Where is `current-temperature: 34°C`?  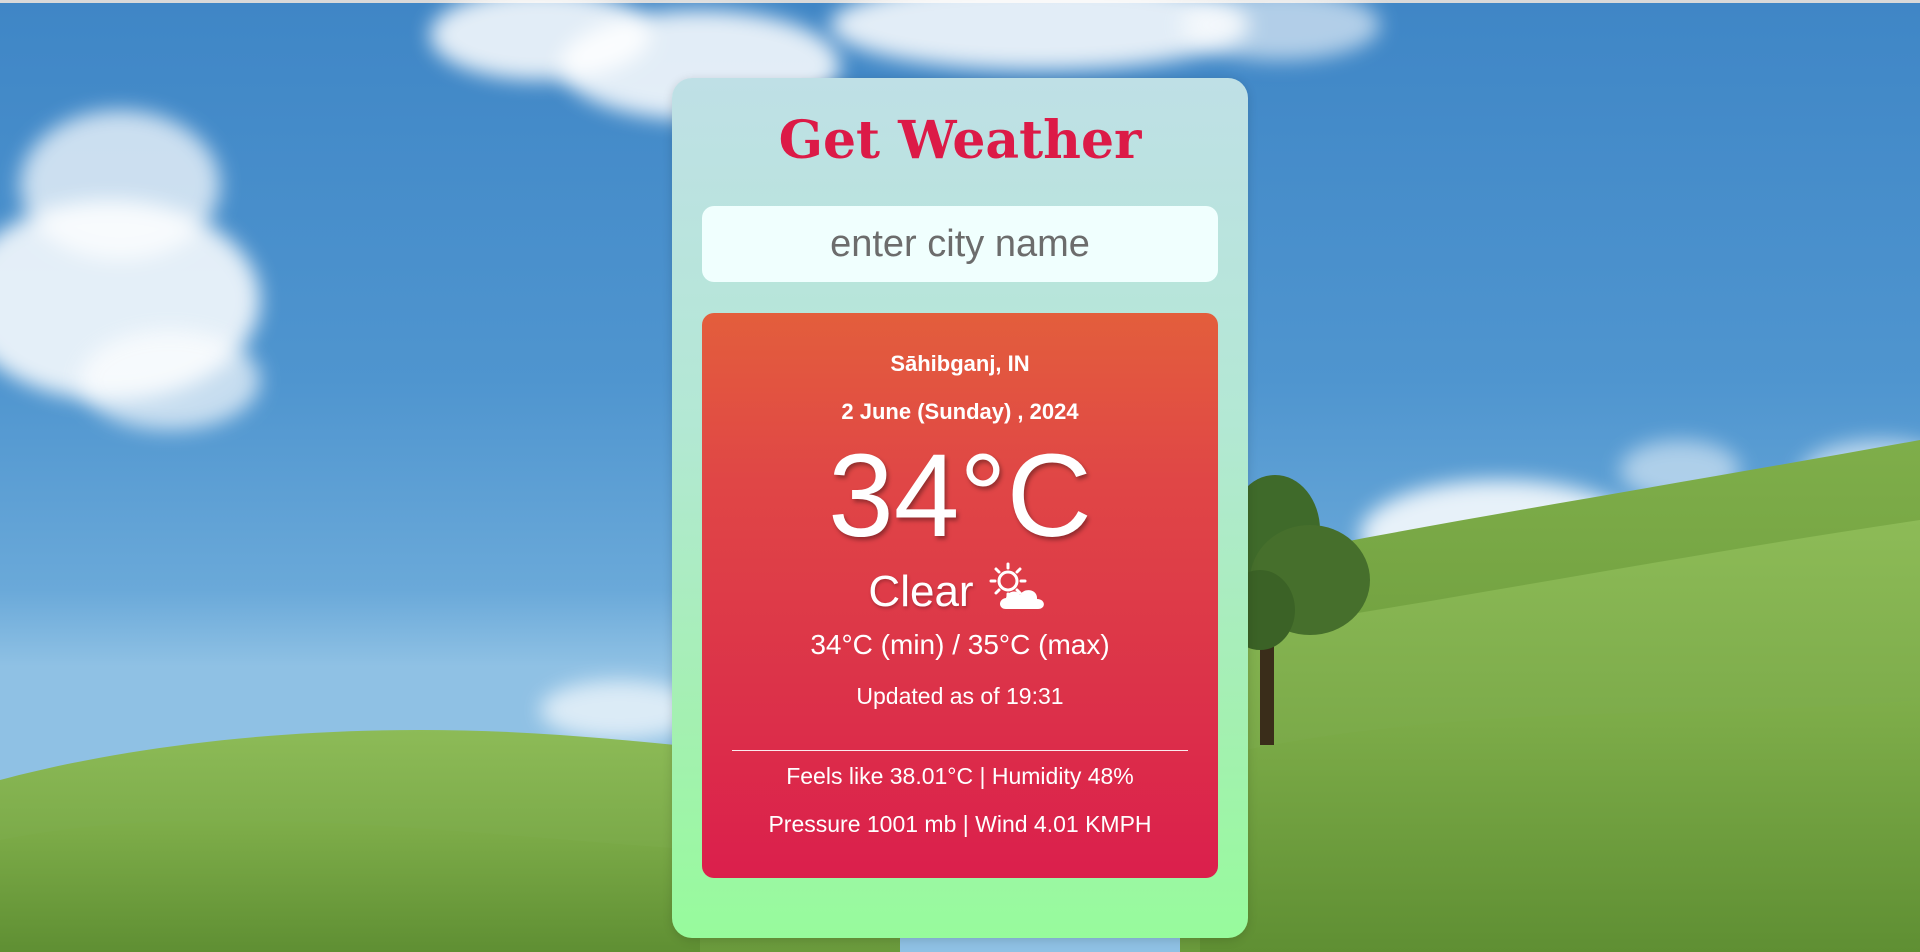 current-temperature: 34°C is located at coordinates (960, 496).